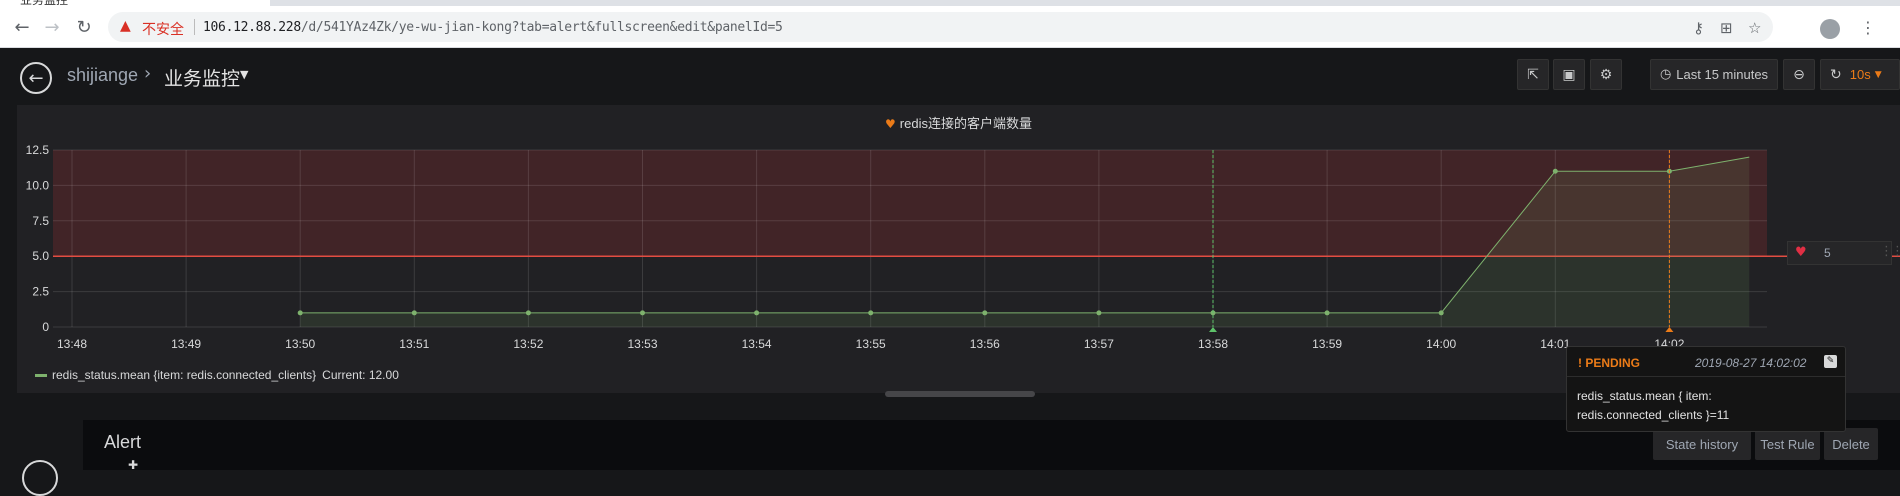  I want to click on x-tick-label: 13:56, so click(985, 344).